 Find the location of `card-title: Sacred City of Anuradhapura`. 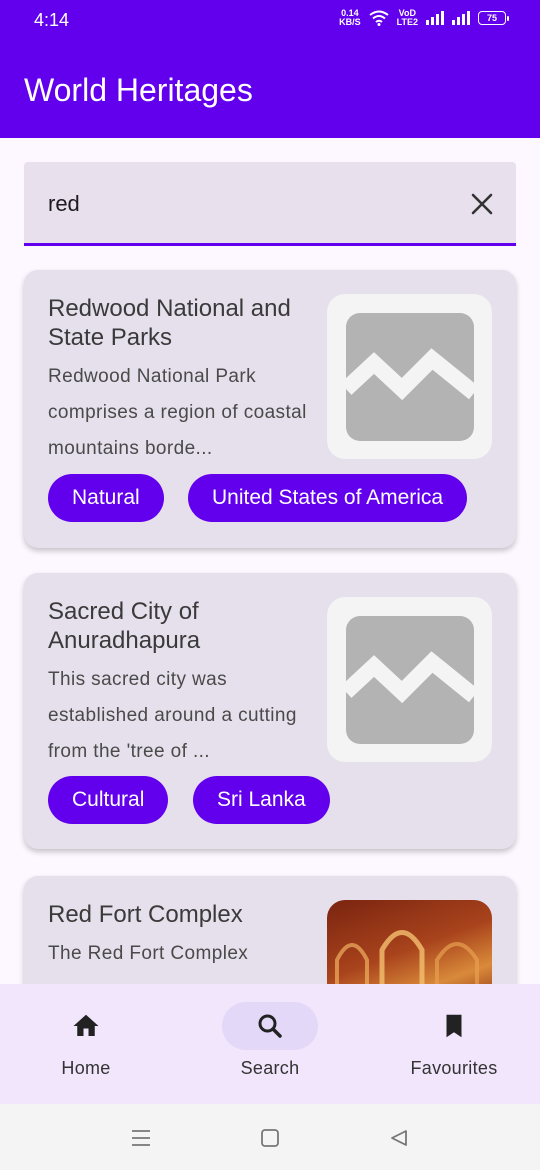

card-title: Sacred City of Anuradhapura is located at coordinates (124, 626).